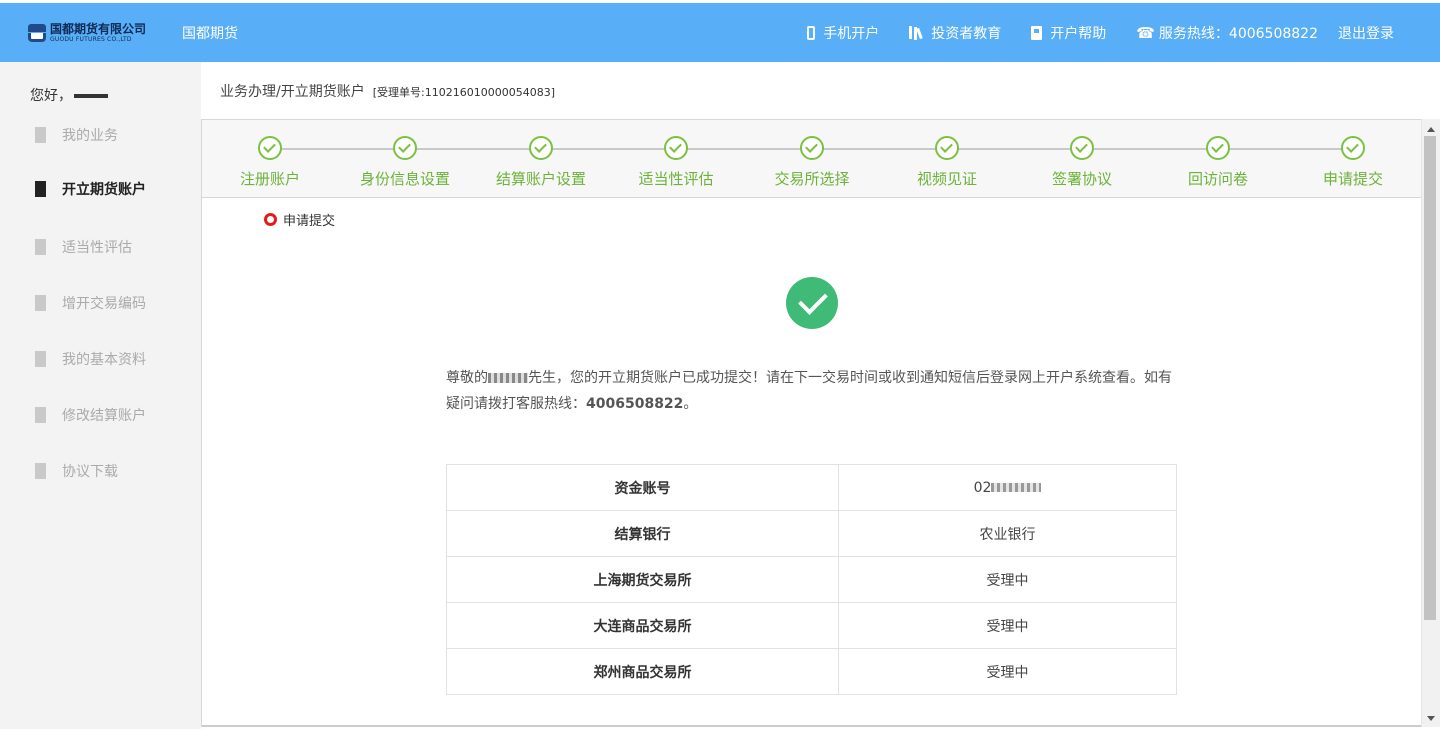  What do you see at coordinates (1431, 129) in the screenshot?
I see `scroll-up-icon` at bounding box center [1431, 129].